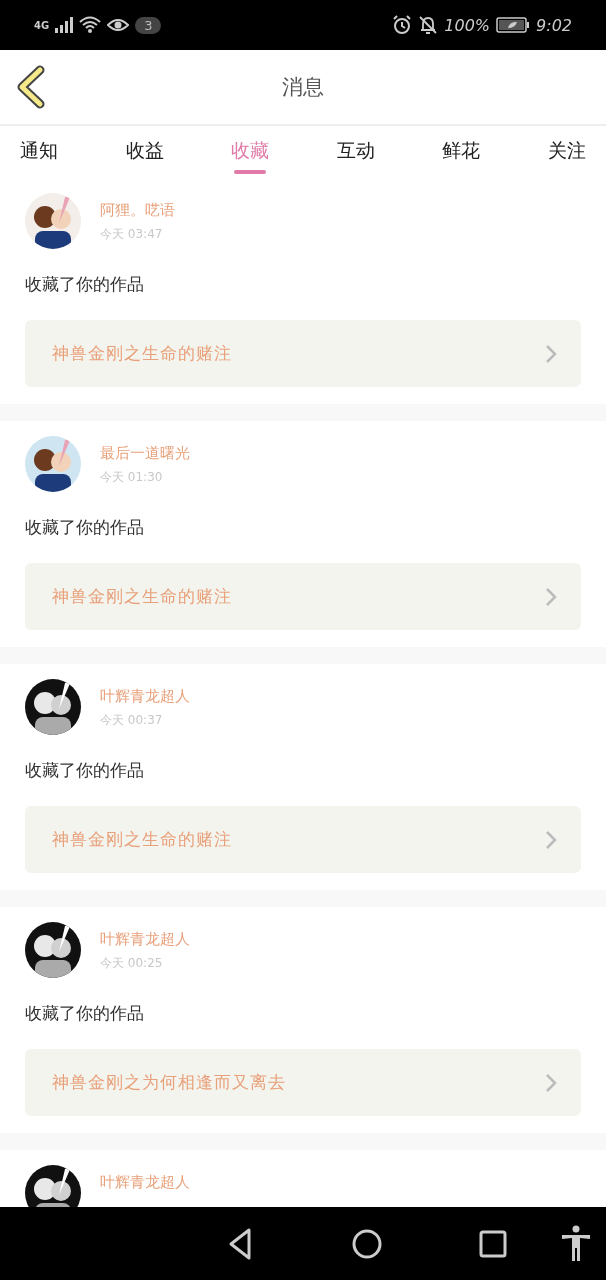  I want to click on page-title: 消息, so click(303, 87).